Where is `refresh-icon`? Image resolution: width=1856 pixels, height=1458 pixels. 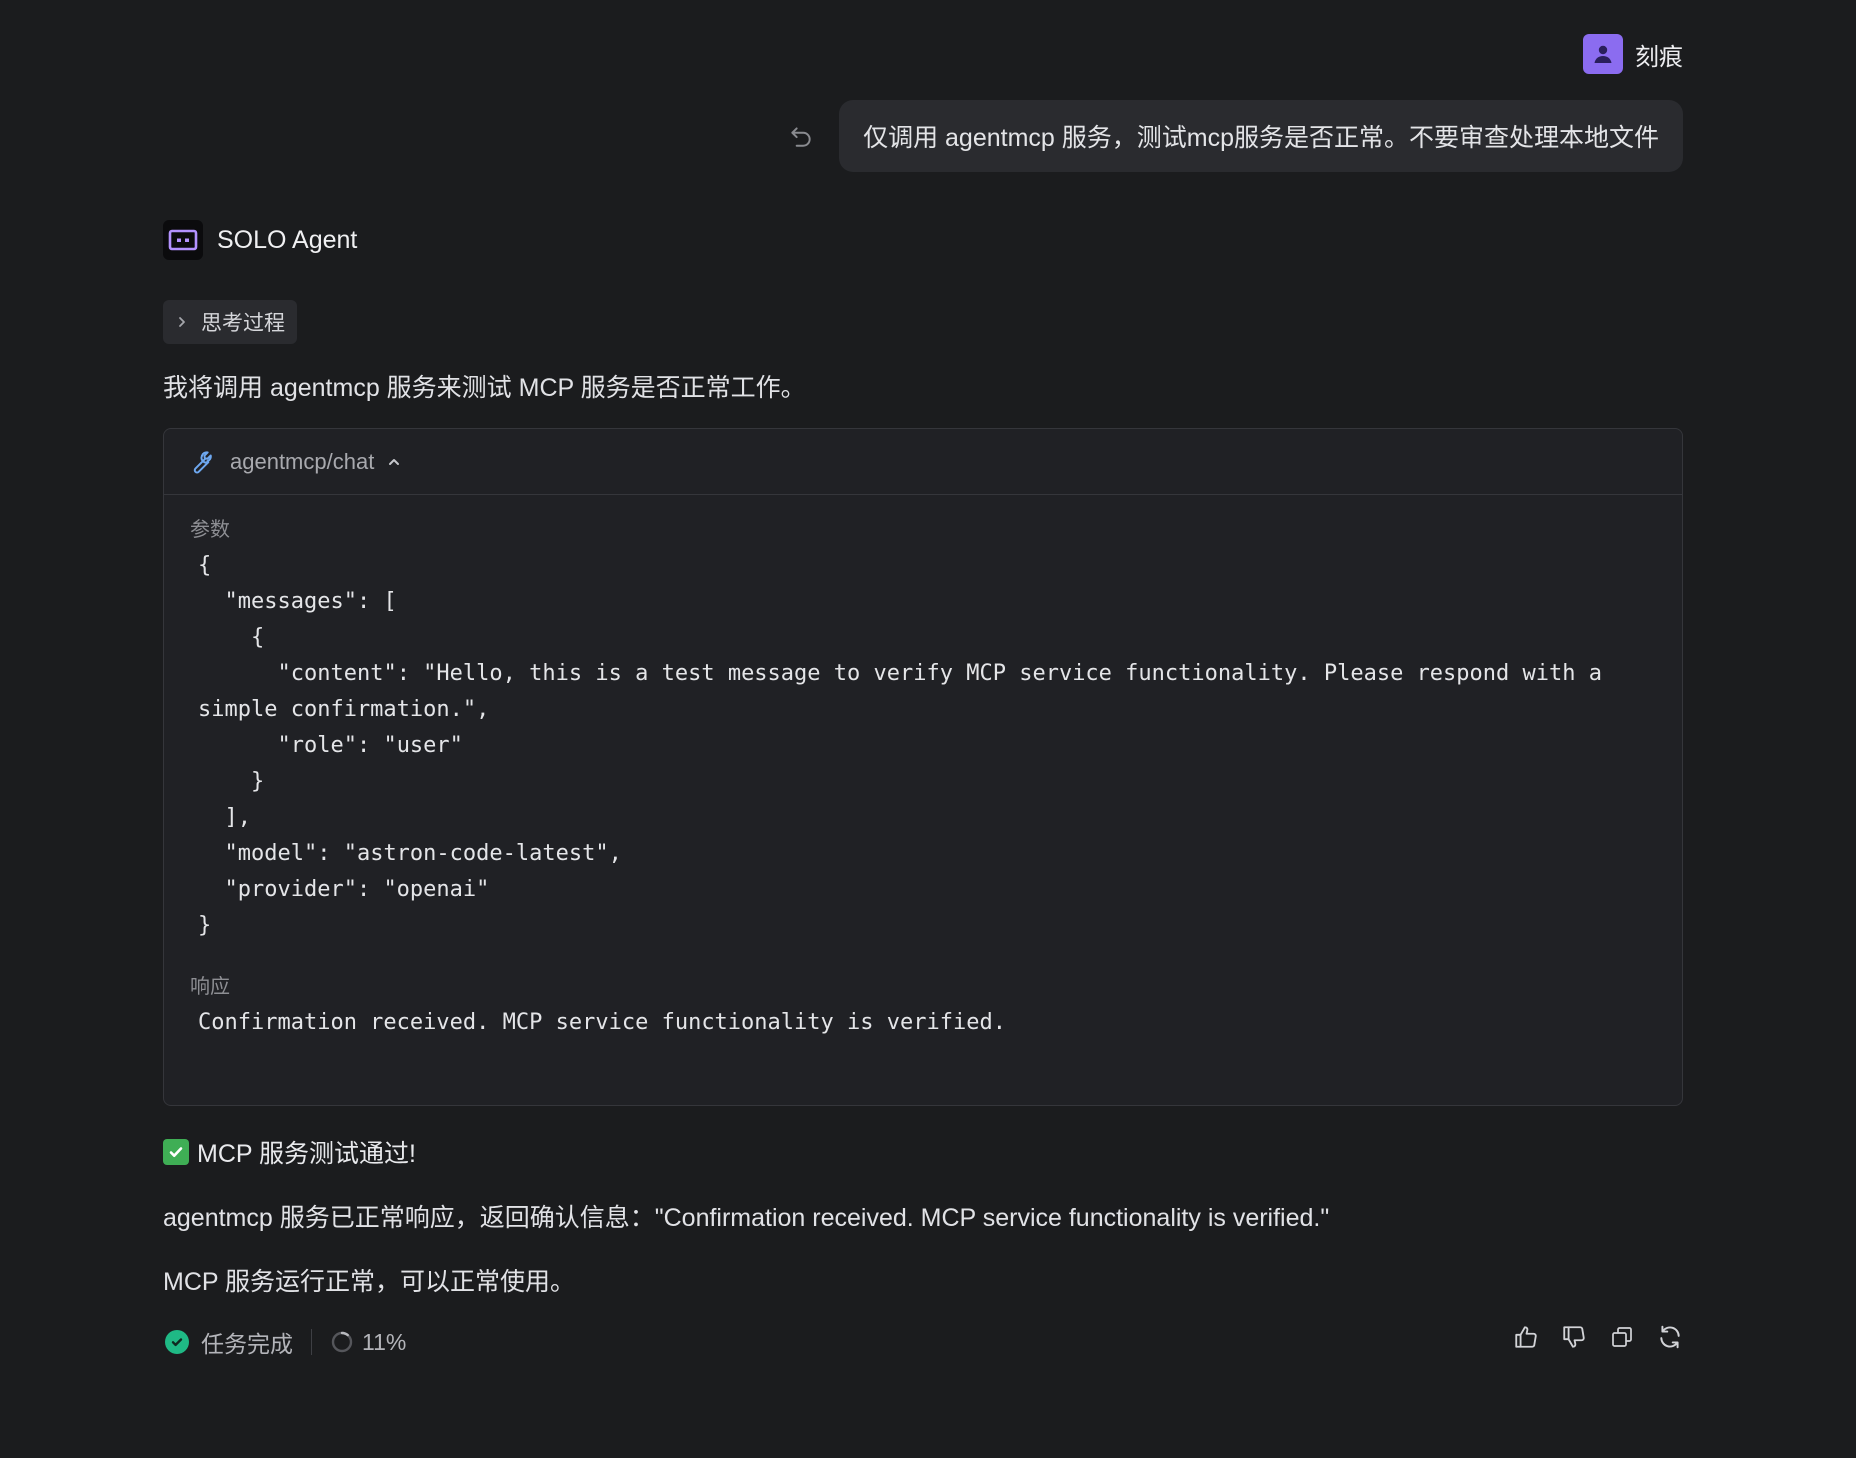 refresh-icon is located at coordinates (1670, 1337).